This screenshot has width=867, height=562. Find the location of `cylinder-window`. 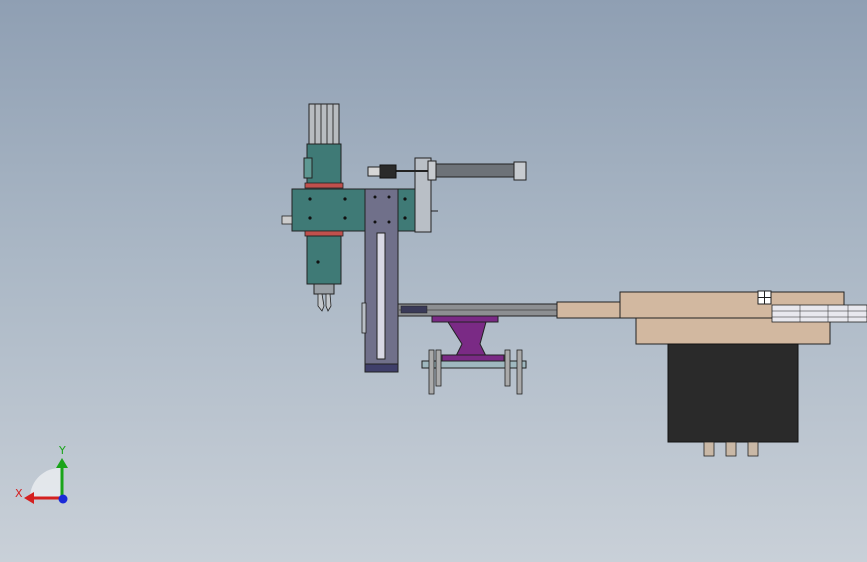

cylinder-window is located at coordinates (308, 168).